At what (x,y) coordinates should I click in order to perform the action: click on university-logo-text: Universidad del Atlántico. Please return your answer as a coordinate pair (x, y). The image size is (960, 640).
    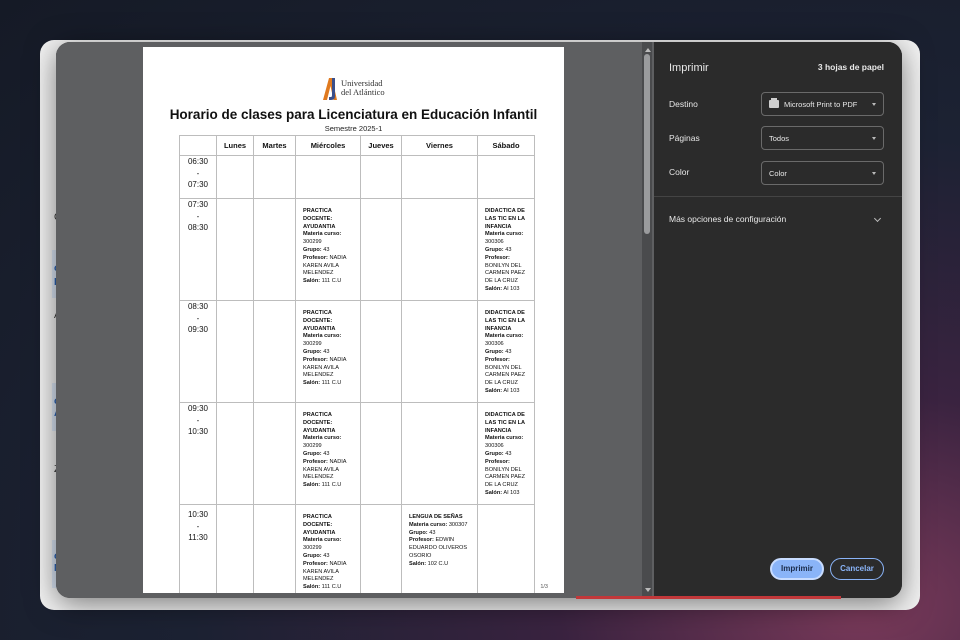
    Looking at the image, I should click on (363, 87).